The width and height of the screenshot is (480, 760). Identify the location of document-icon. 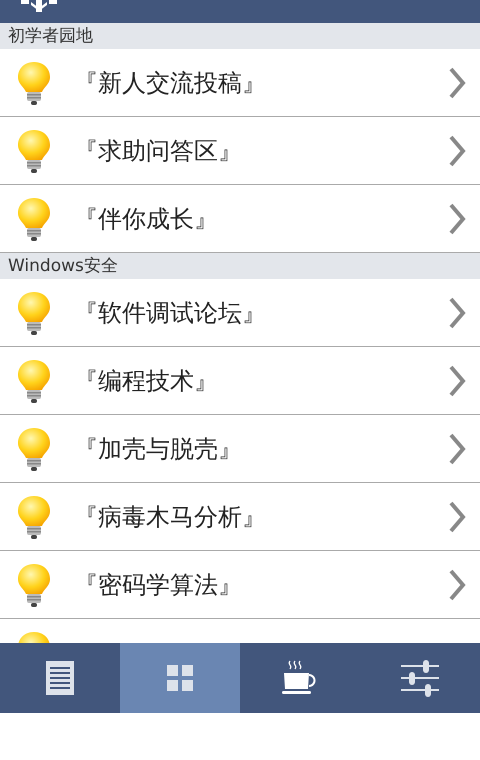
(60, 678).